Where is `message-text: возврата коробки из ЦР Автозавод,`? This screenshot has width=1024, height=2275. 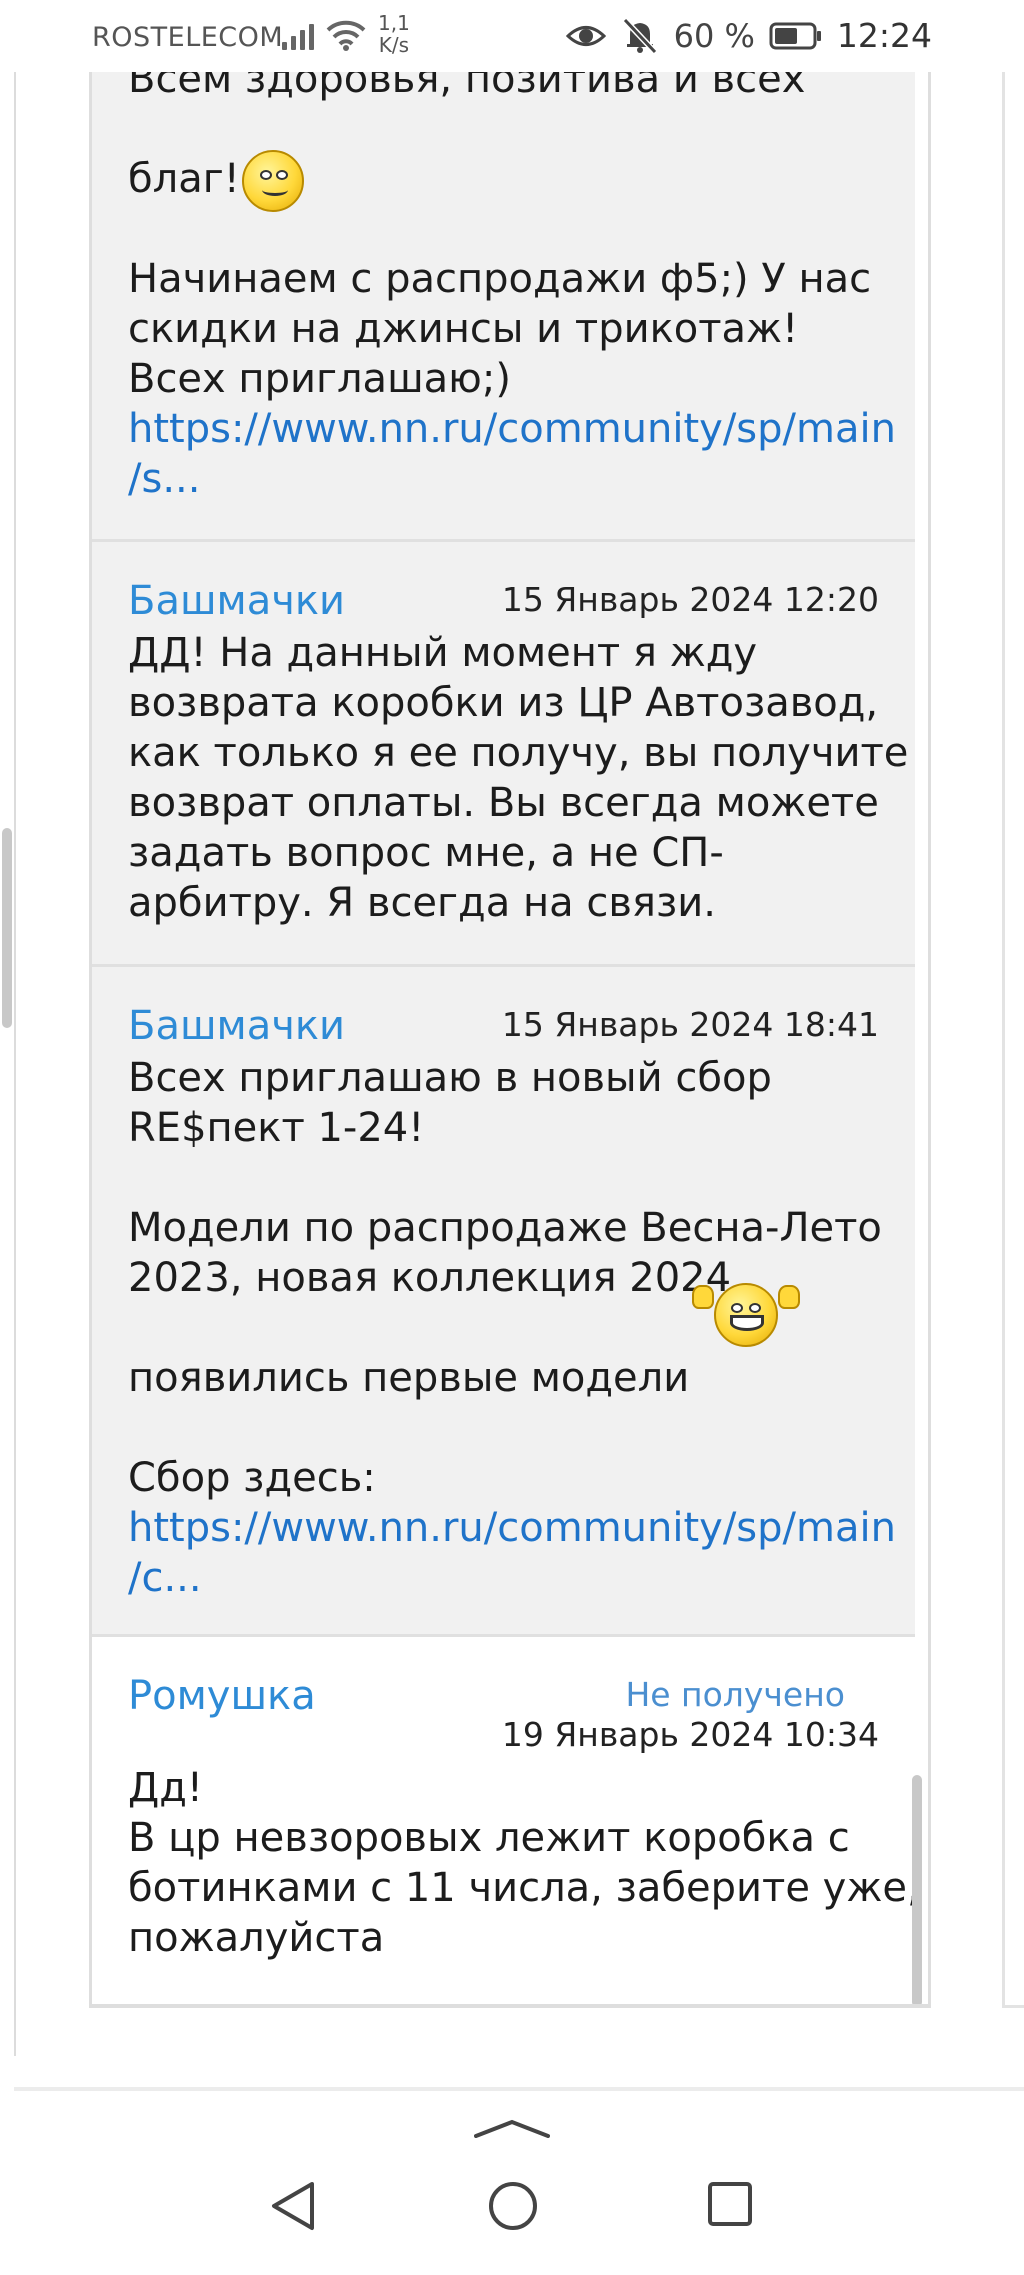 message-text: возврата коробки из ЦР Автозавод, is located at coordinates (503, 703).